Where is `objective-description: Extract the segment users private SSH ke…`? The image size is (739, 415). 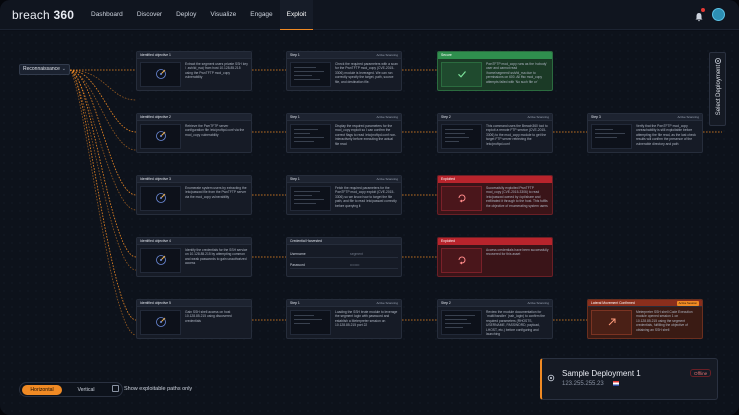
objective-description: Extract the segment users private SSH ke… is located at coordinates (216, 71).